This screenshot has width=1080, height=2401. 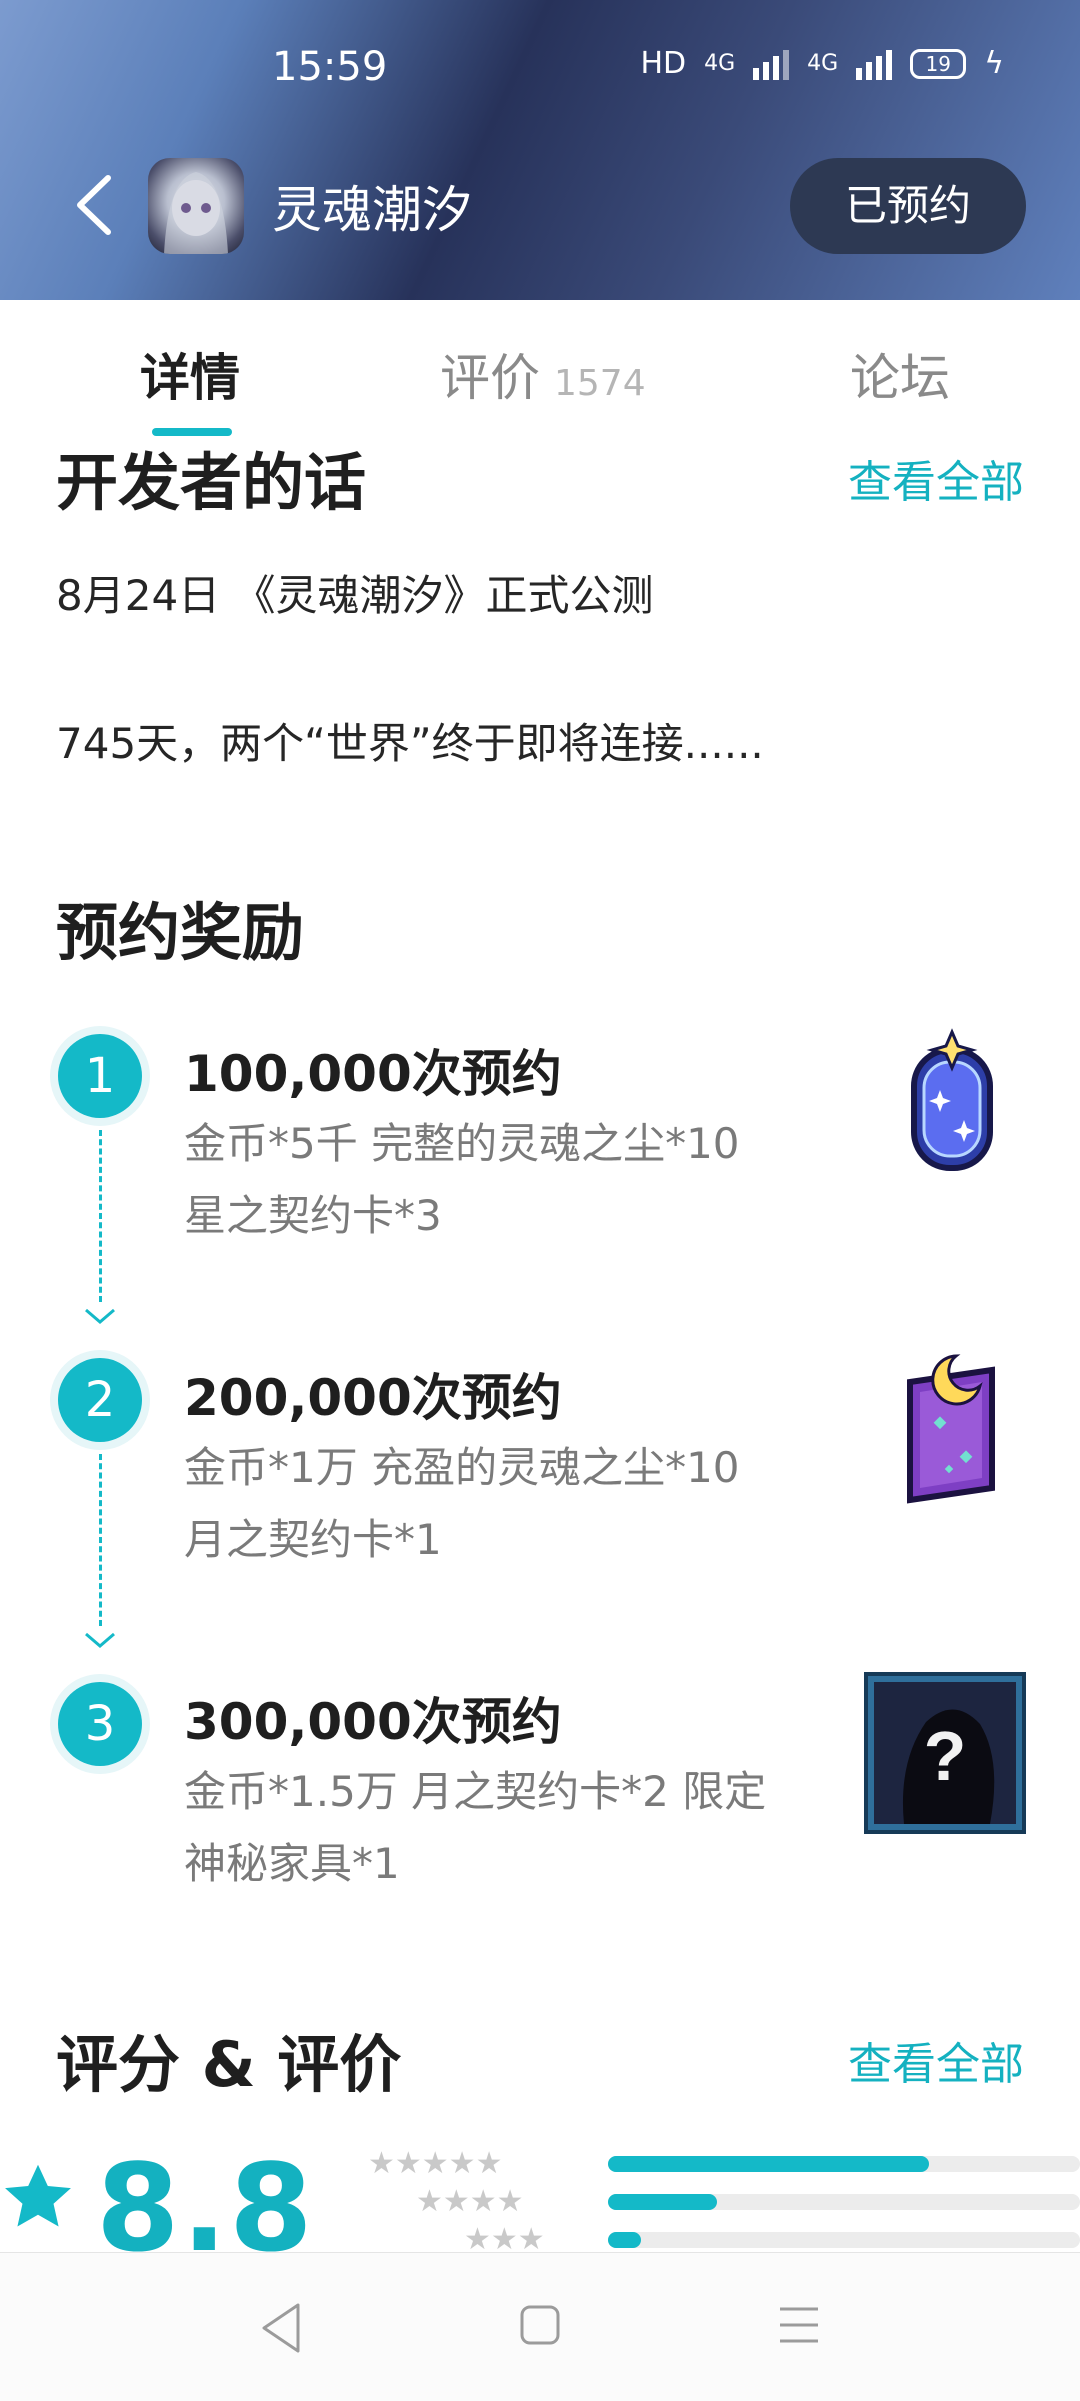 What do you see at coordinates (662, 2202) in the screenshot?
I see `rating-bar-4-fill` at bounding box center [662, 2202].